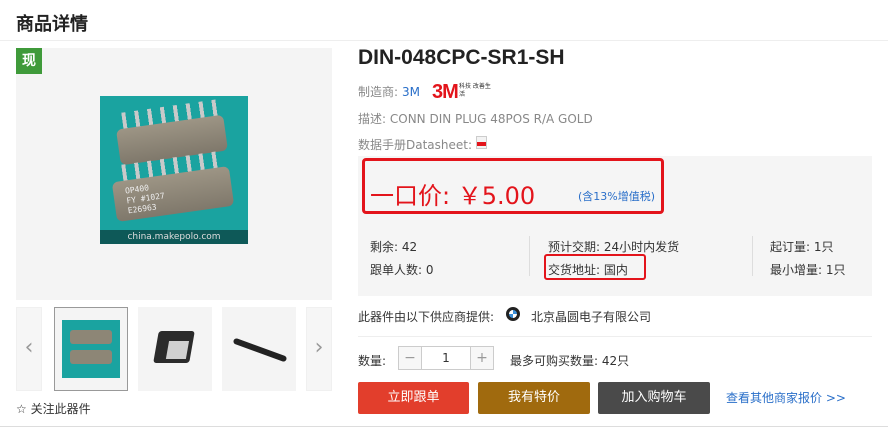  I want to click on section-title: 商品详情, so click(52, 24).